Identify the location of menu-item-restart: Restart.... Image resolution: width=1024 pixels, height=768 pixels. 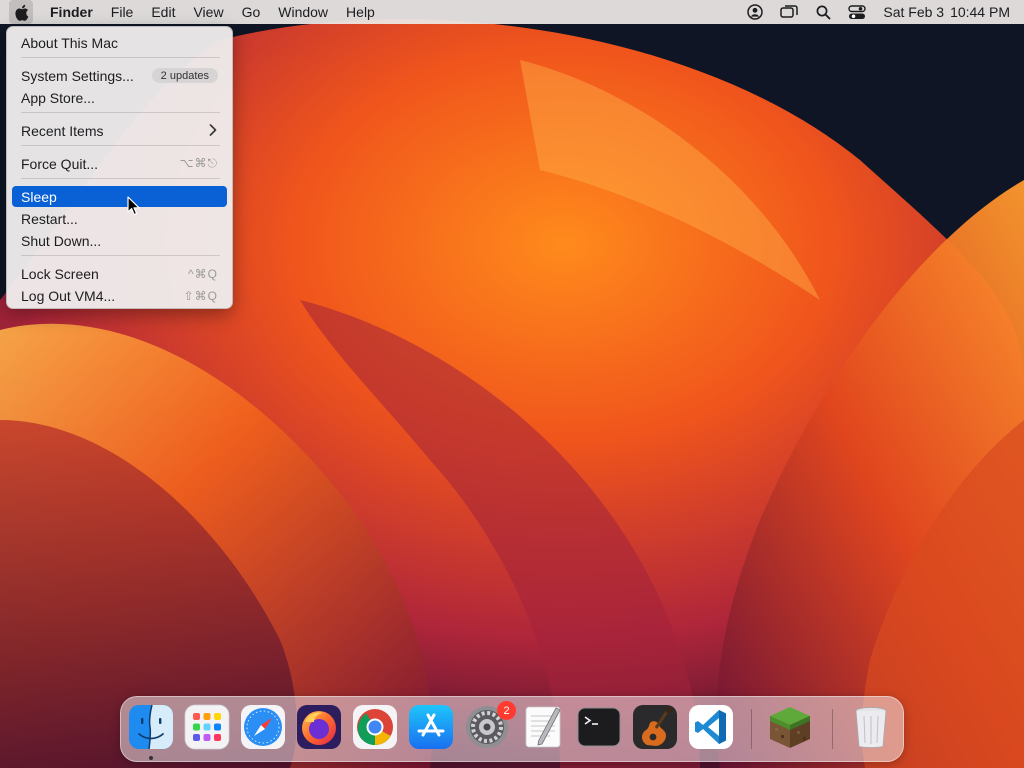
(119, 218).